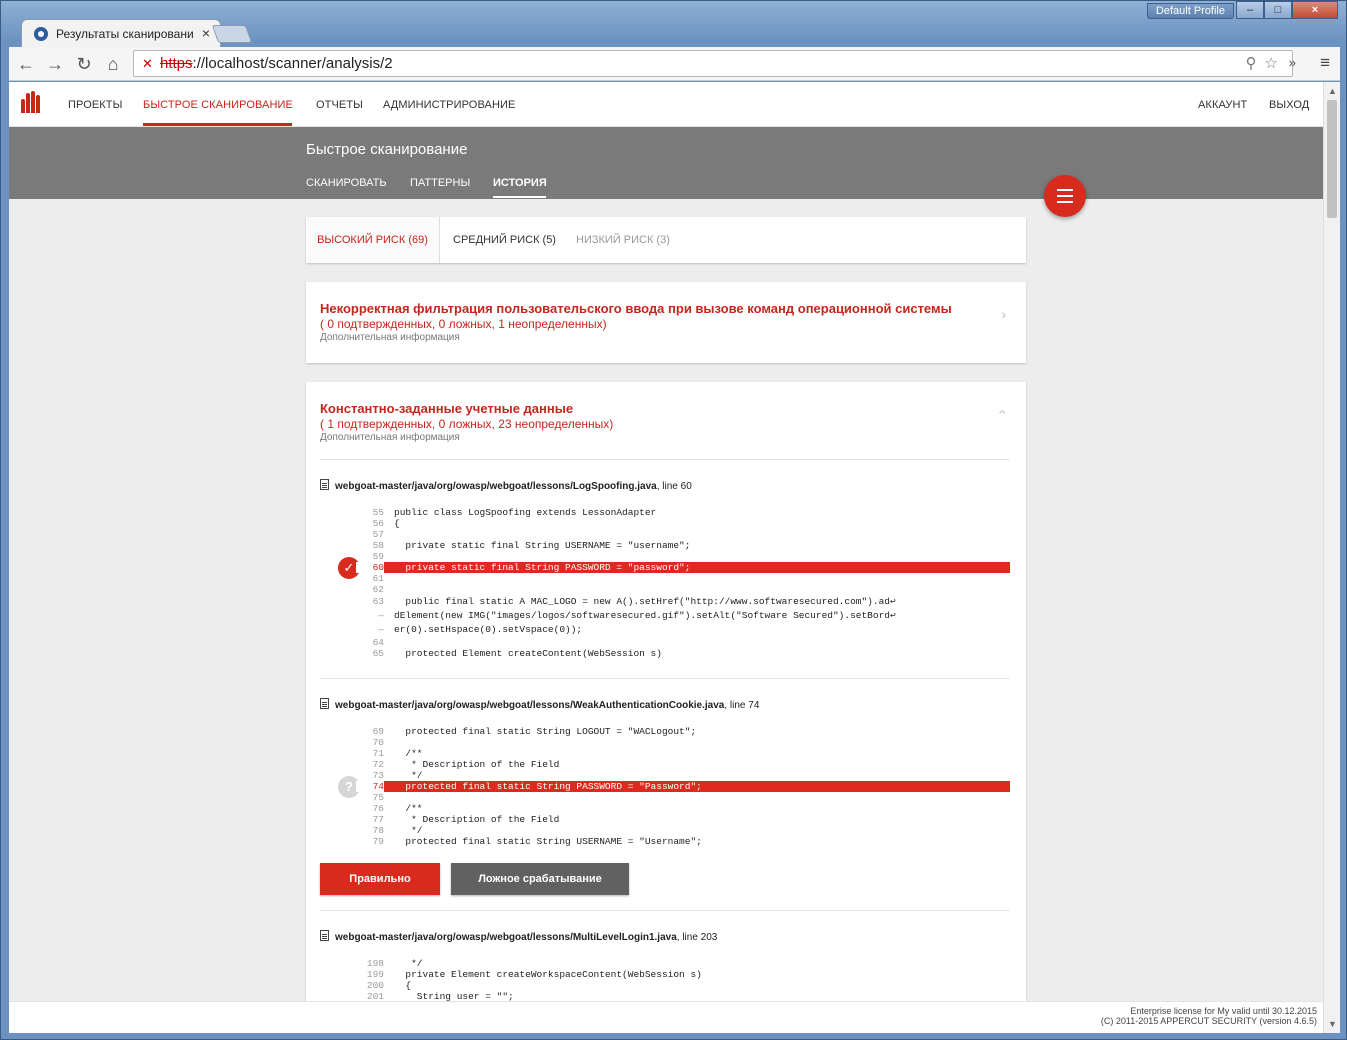  I want to click on code-line: 62, so click(683, 589).